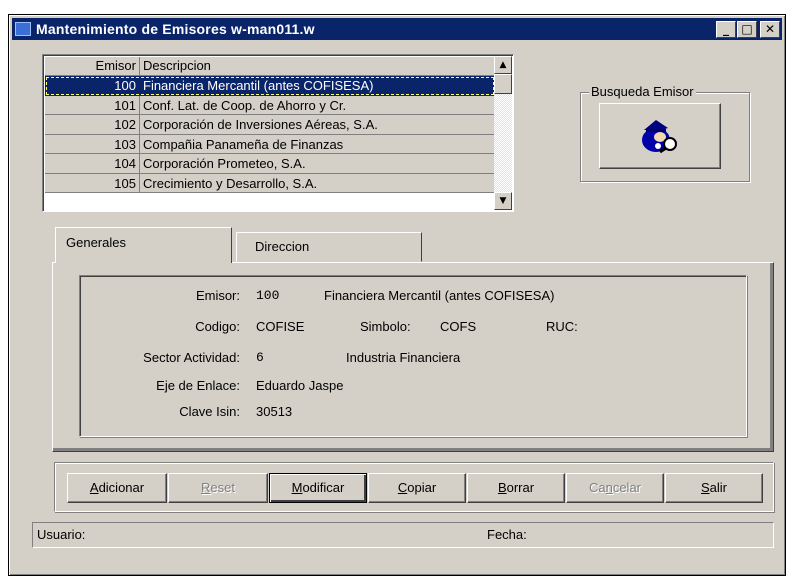 This screenshot has height=581, width=794. I want to click on close-button: ✕, so click(770, 29).